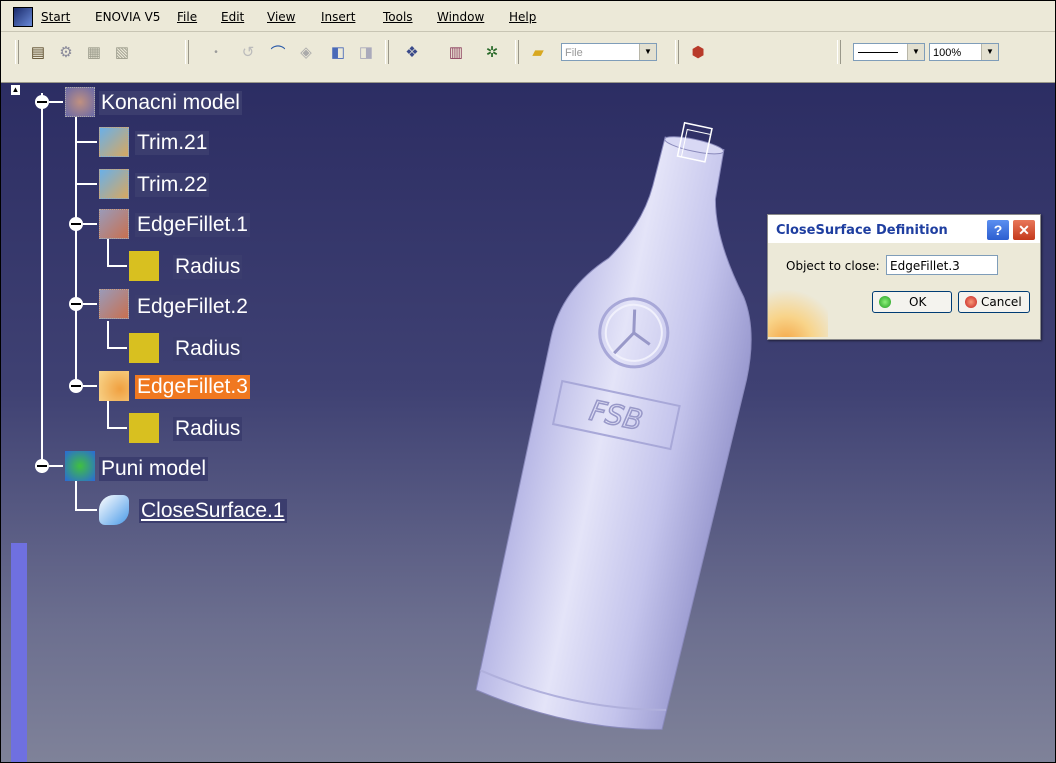 This screenshot has height=763, width=1056. I want to click on scroll-up-icon: ▲, so click(15, 90).